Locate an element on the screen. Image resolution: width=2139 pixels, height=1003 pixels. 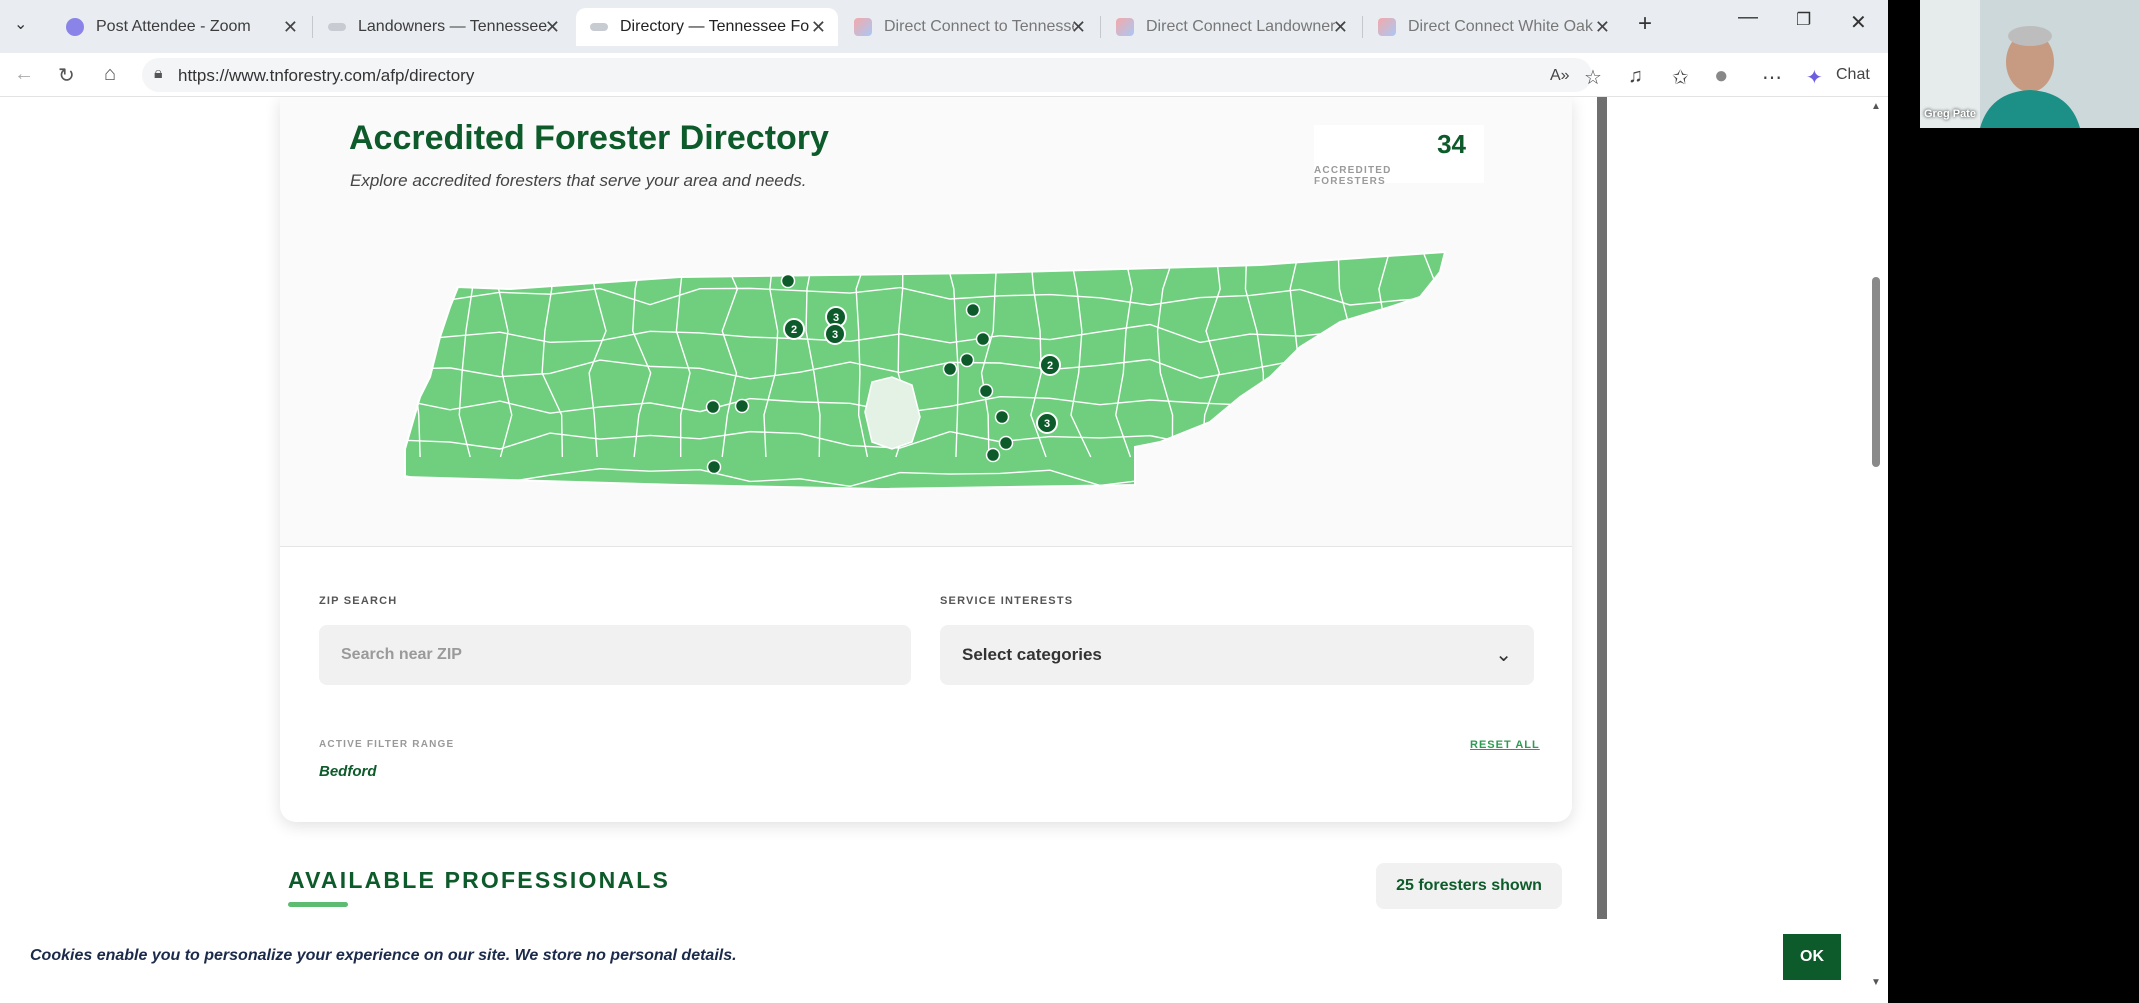
forester-count-box: 34 ACCREDITED FORESTERS is located at coordinates (1399, 156).